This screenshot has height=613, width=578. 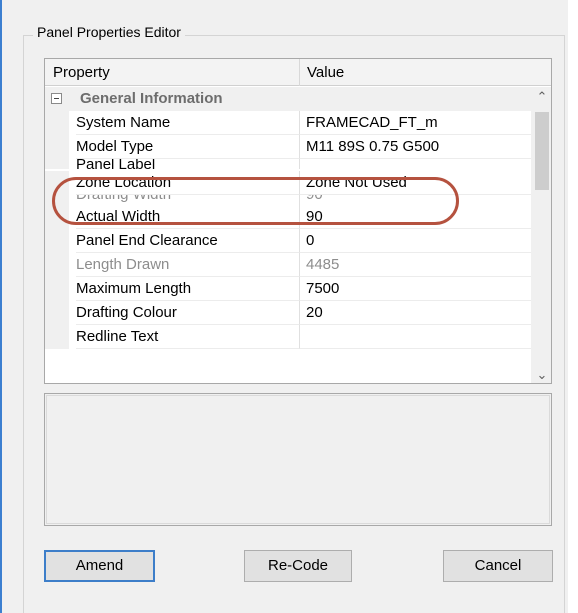 I want to click on property-name: Drafting Colour, so click(x=188, y=313).